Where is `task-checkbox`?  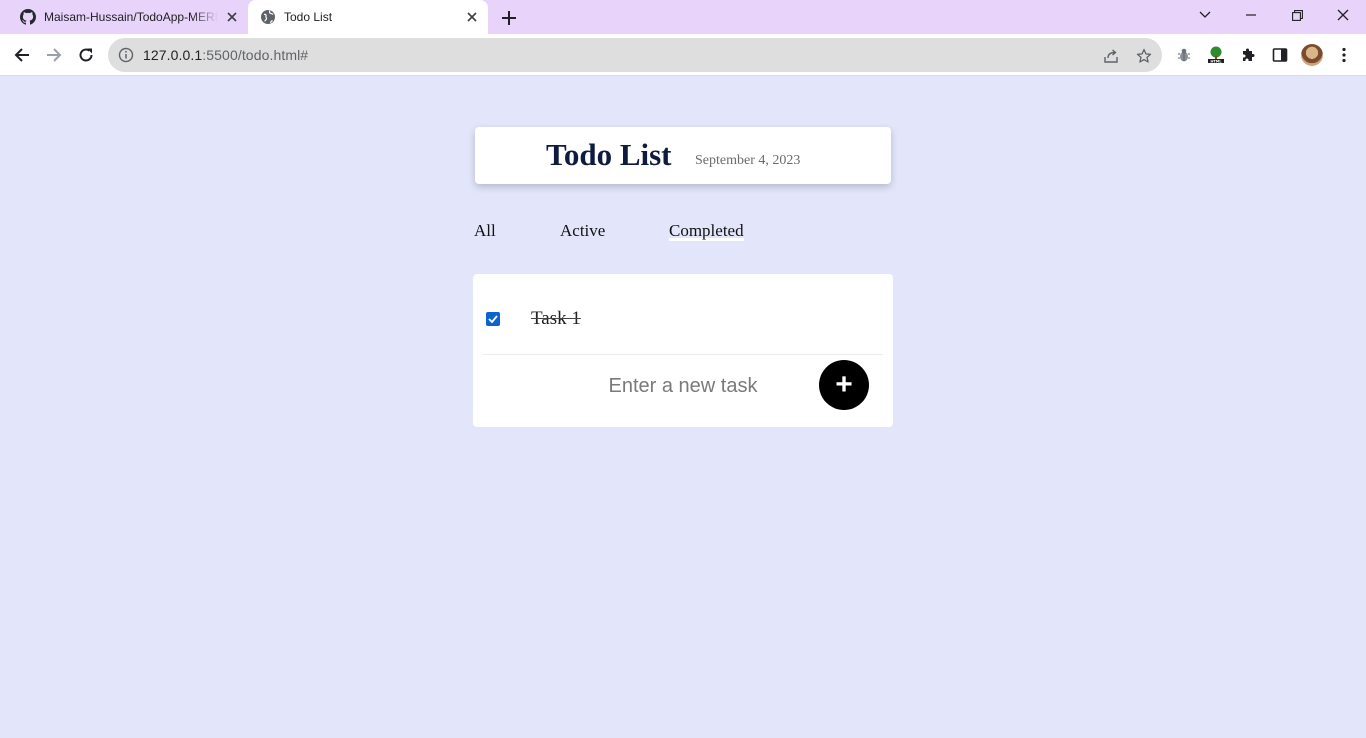 task-checkbox is located at coordinates (493, 319).